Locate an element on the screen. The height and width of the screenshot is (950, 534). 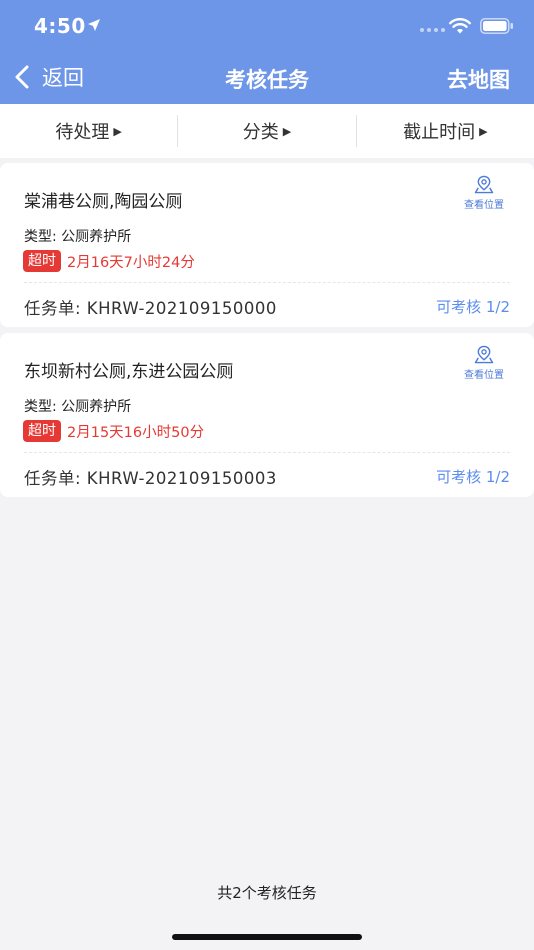
filter-status: 待处理 ▶ is located at coordinates (88, 131).